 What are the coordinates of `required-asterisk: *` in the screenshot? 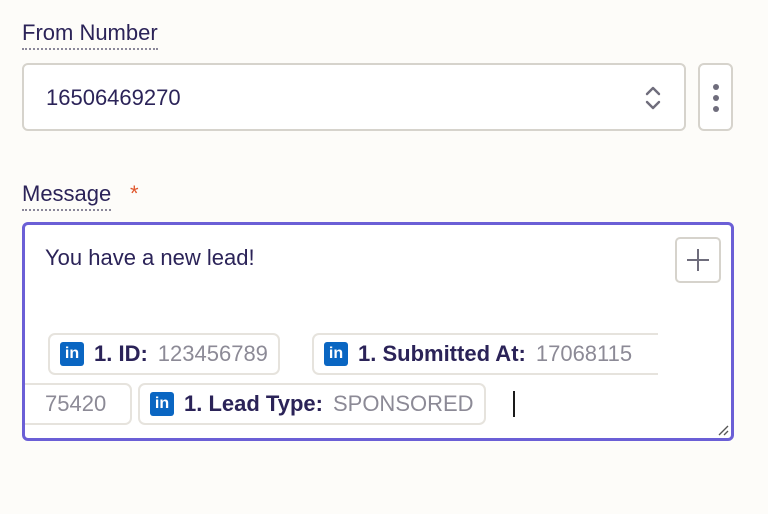 It's located at (134, 193).